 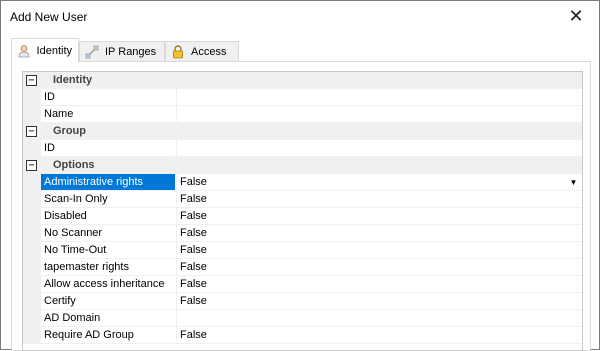 What do you see at coordinates (573, 182) in the screenshot?
I see `chevron-down-icon: ▼` at bounding box center [573, 182].